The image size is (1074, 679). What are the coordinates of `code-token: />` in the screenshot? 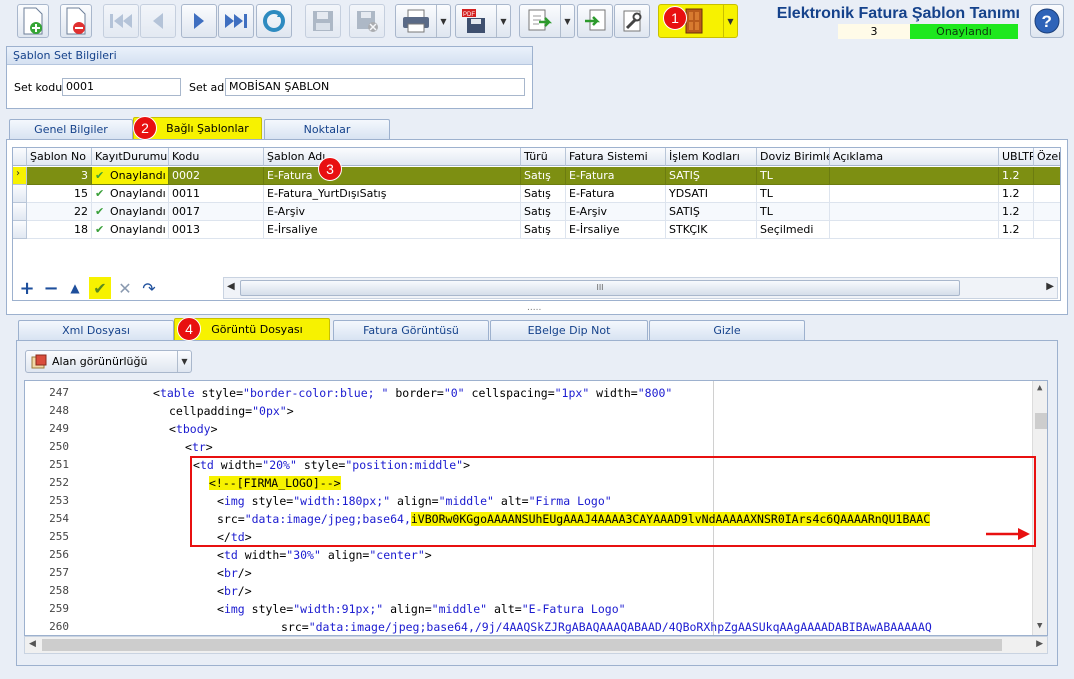 It's located at (244, 573).